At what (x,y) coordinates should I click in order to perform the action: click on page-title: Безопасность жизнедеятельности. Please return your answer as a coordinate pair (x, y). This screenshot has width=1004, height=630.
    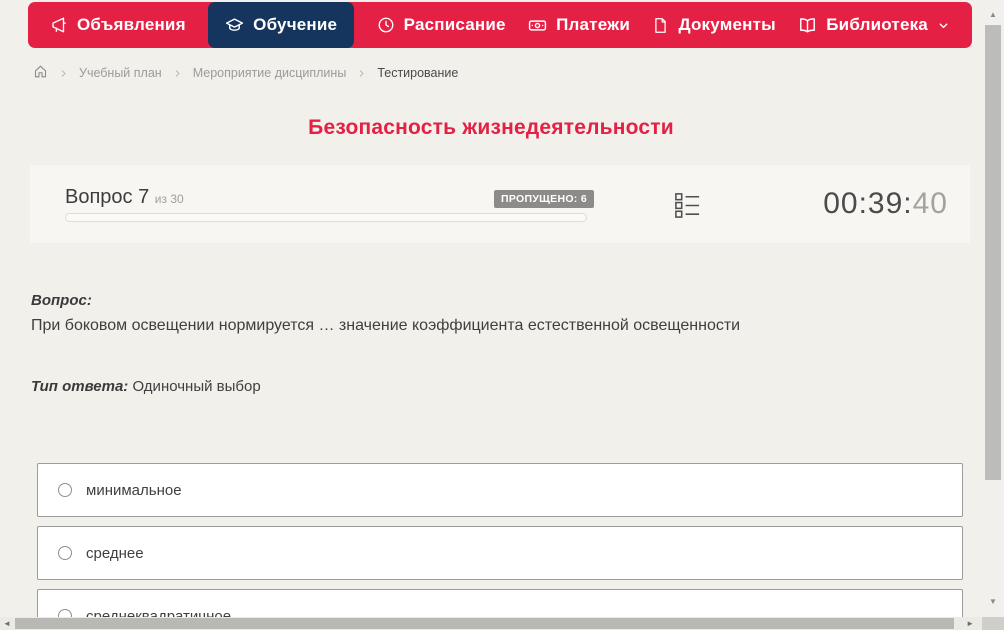
    Looking at the image, I should click on (491, 127).